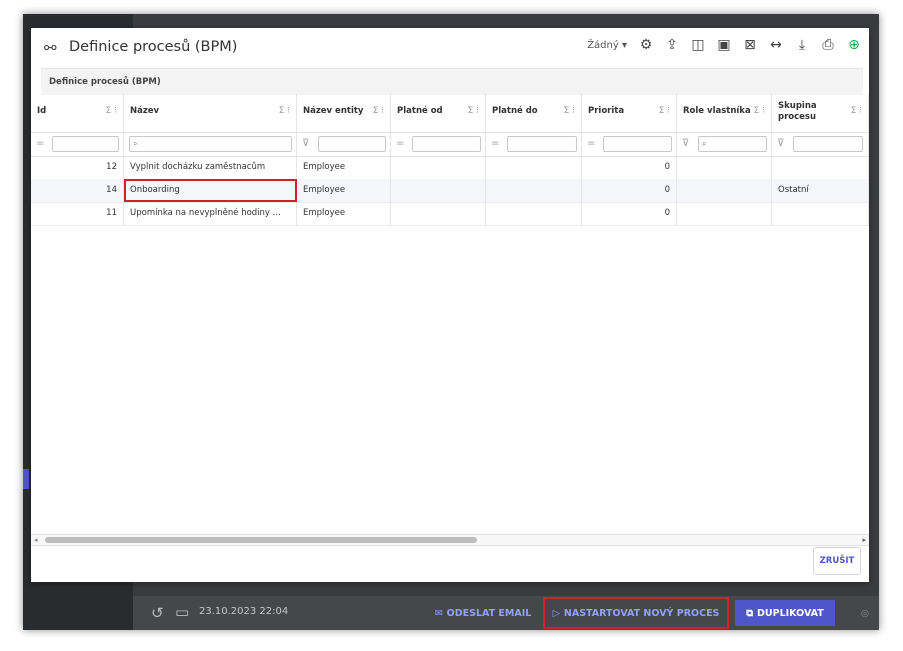  Describe the element at coordinates (820, 190) in the screenshot. I see `cell-group: Ostatní` at that location.